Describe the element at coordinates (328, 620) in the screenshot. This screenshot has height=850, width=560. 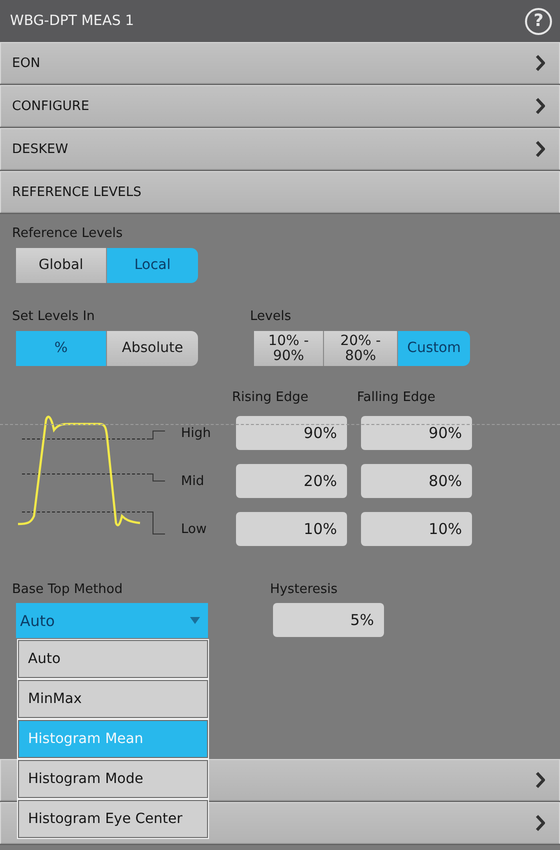
I see `value-field: 5%` at that location.